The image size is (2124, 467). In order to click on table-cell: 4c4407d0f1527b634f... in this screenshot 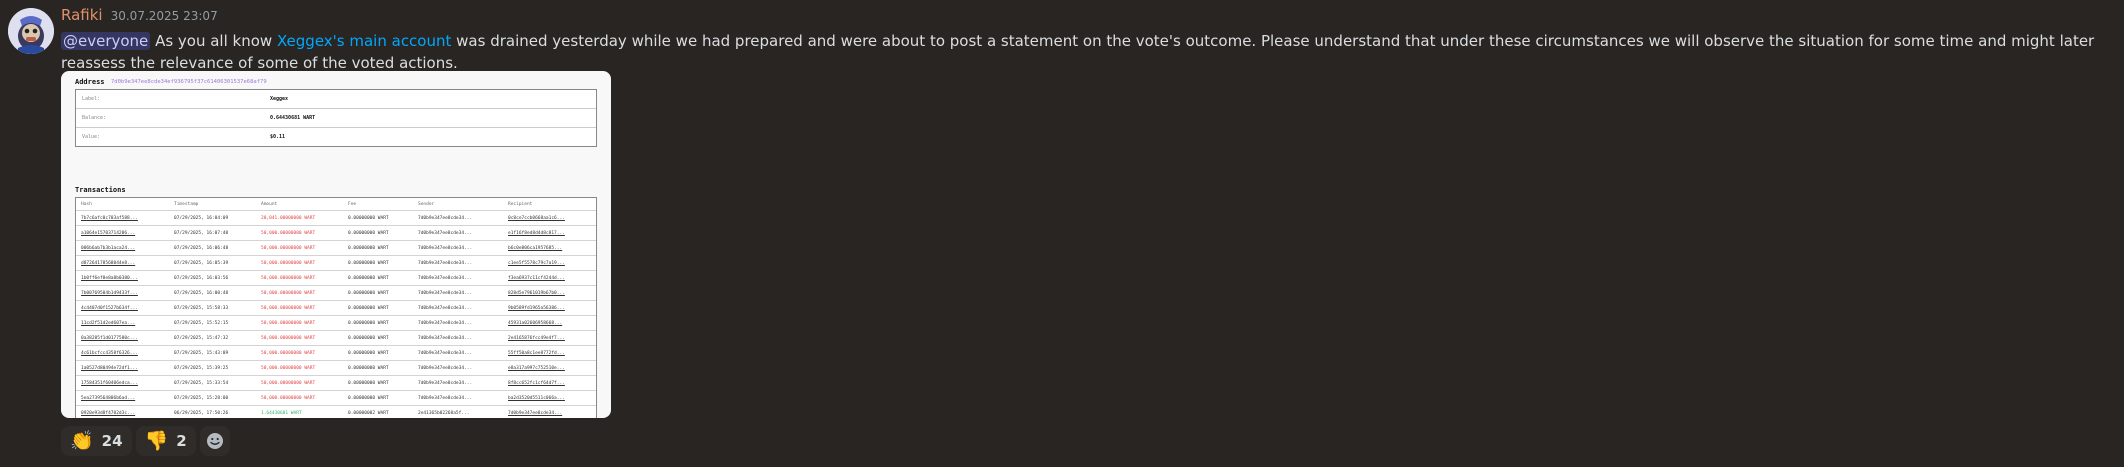, I will do `click(109, 308)`.